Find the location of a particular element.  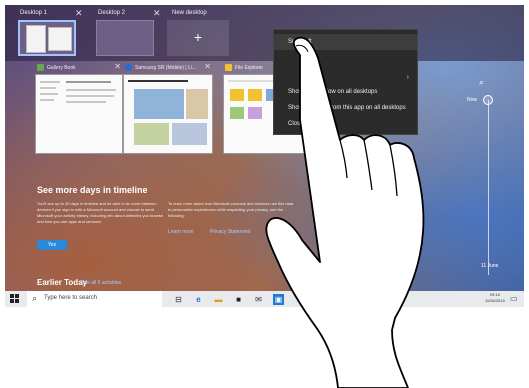

app-icon: ▣ is located at coordinates (278, 299).